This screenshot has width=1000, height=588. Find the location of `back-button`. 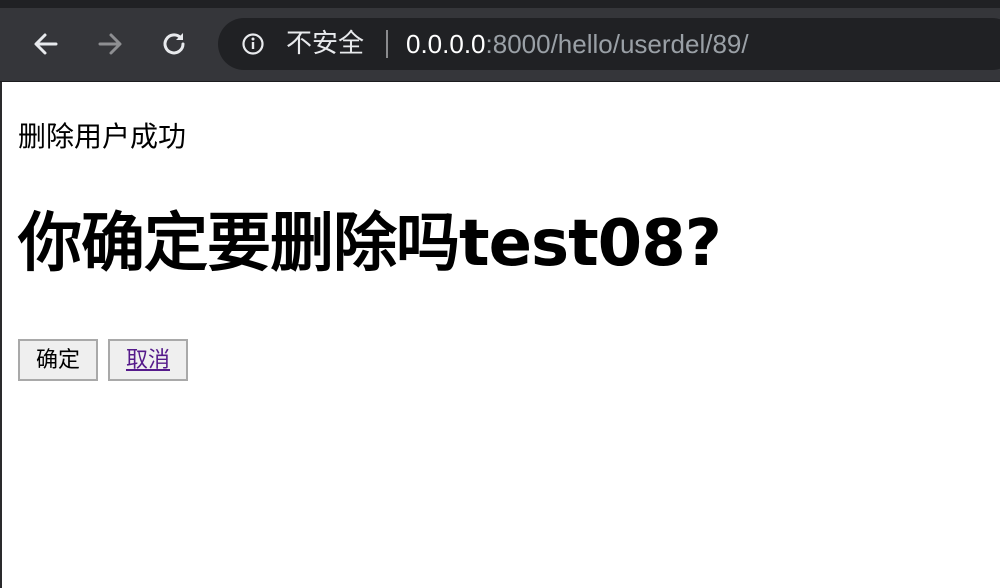

back-button is located at coordinates (46, 44).